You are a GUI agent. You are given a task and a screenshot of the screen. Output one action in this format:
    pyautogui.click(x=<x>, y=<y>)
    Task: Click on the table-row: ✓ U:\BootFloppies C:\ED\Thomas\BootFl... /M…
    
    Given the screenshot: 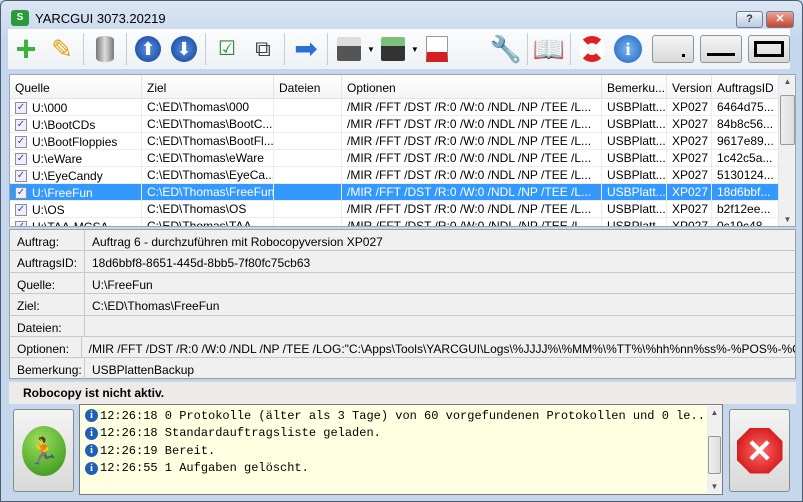 What is the action you would take?
    pyautogui.click(x=402, y=141)
    